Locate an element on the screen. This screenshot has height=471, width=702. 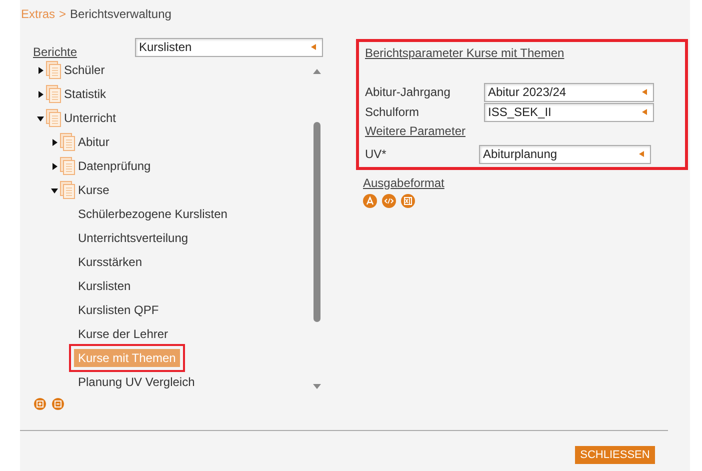
report-item: Planung UV Vergleich is located at coordinates (136, 382).